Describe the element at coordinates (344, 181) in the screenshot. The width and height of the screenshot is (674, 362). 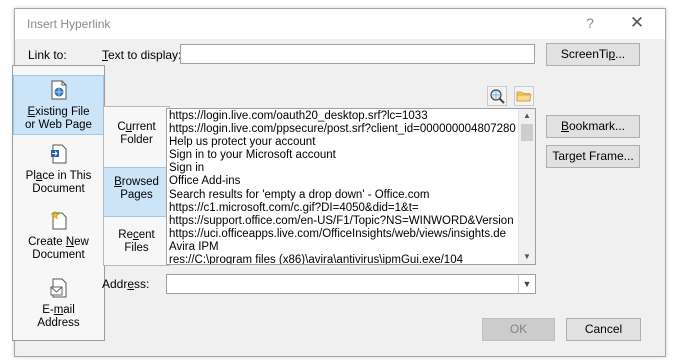
I see `list-item: Office Add-ins` at that location.